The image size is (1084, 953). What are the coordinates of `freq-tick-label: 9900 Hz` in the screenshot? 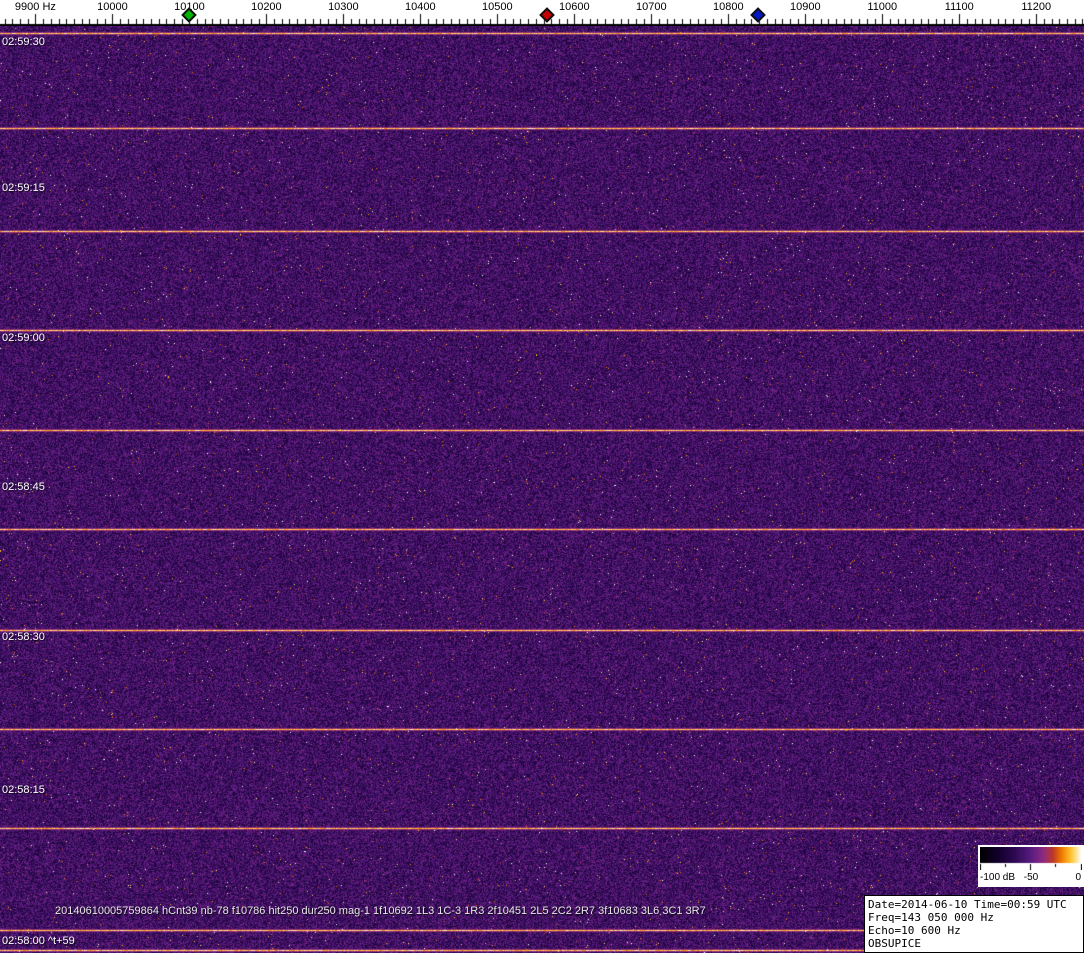 It's located at (35, 7).